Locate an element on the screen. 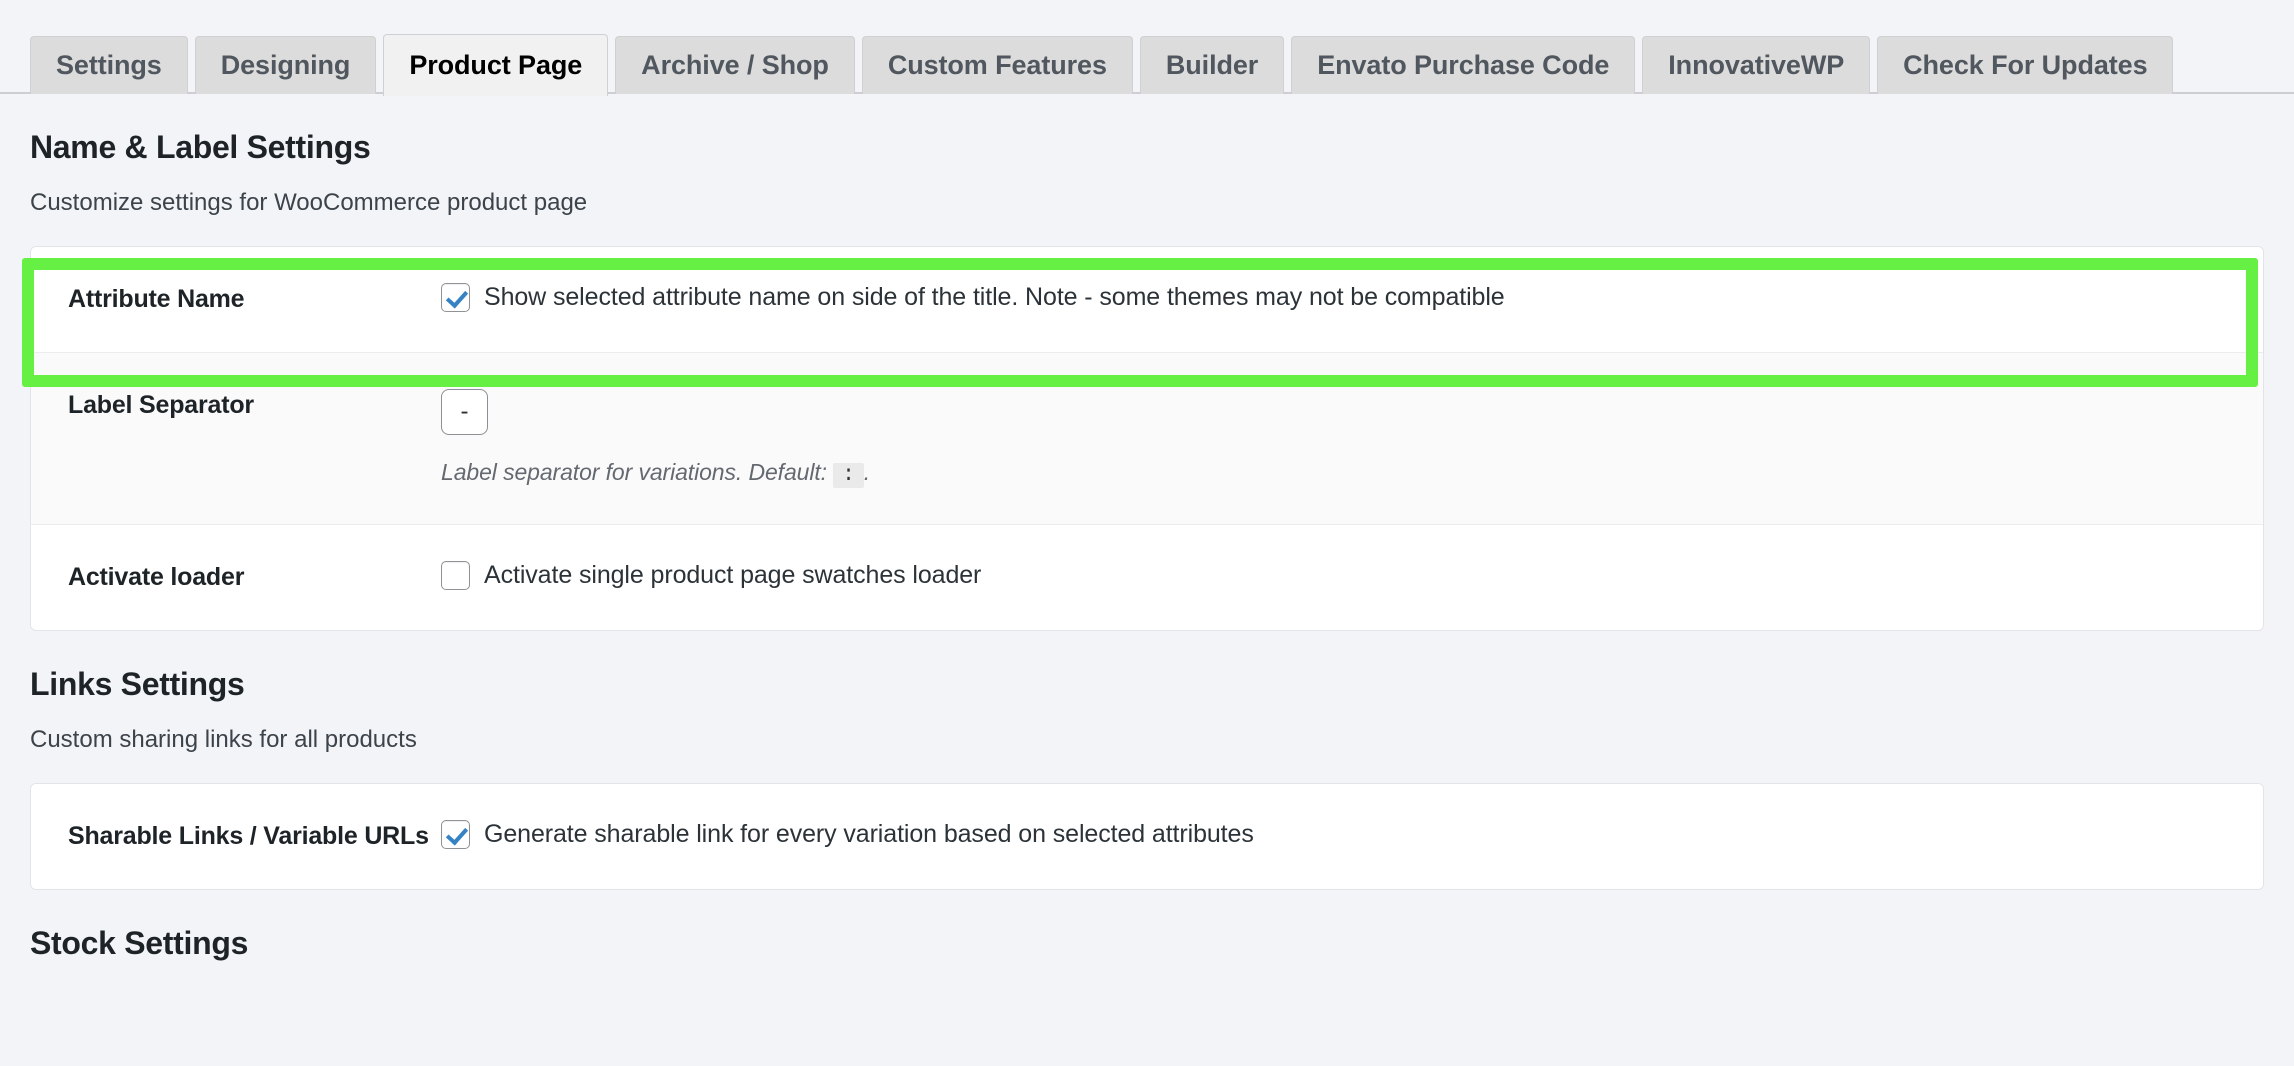 The image size is (2294, 1066). tab-label: InnovativeWP is located at coordinates (1756, 65).